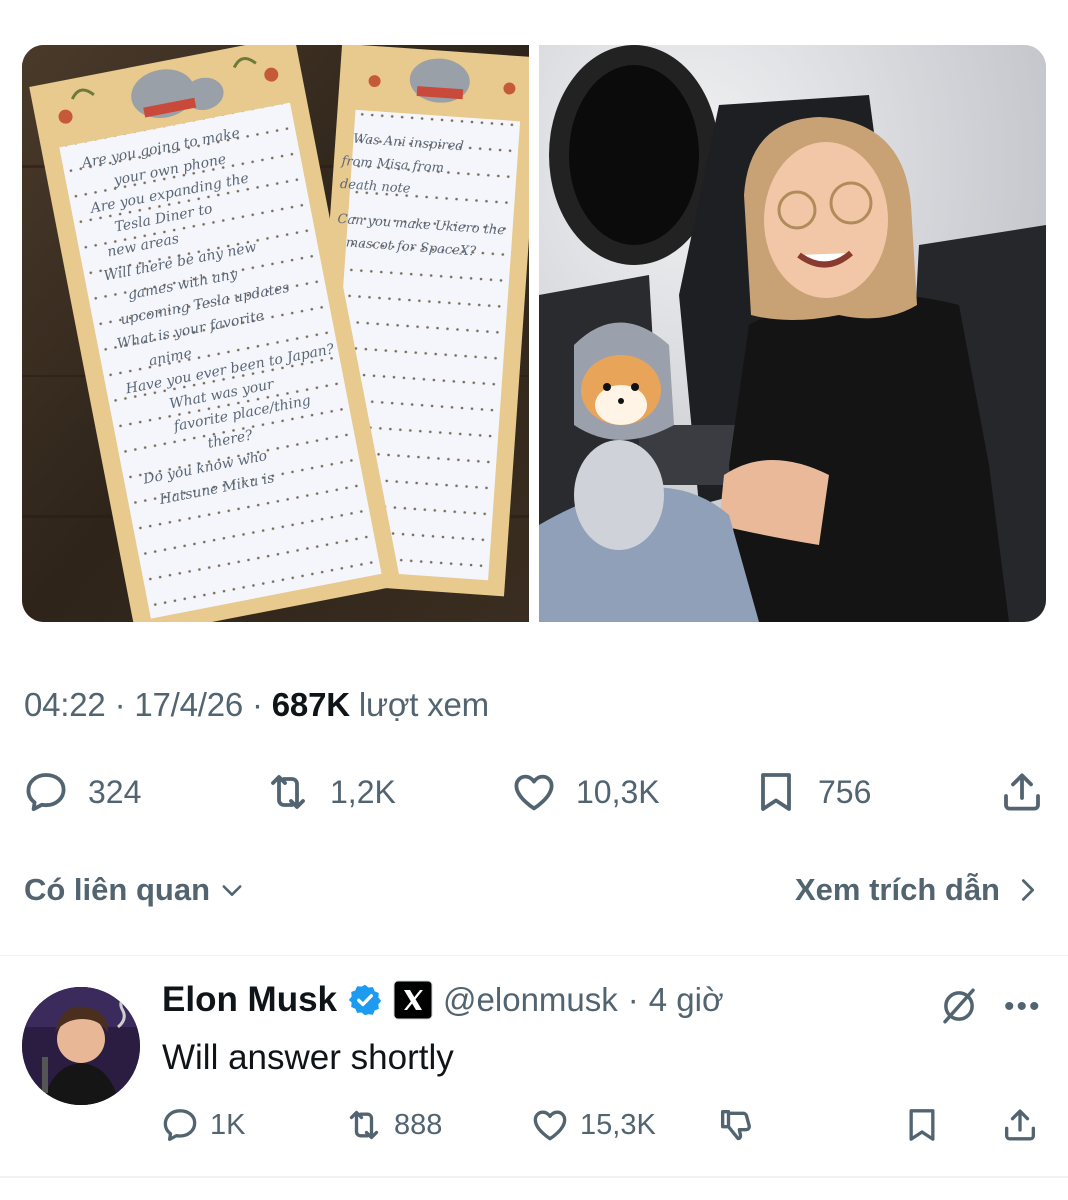  What do you see at coordinates (81, 792) in the screenshot?
I see `reply-button: 324` at bounding box center [81, 792].